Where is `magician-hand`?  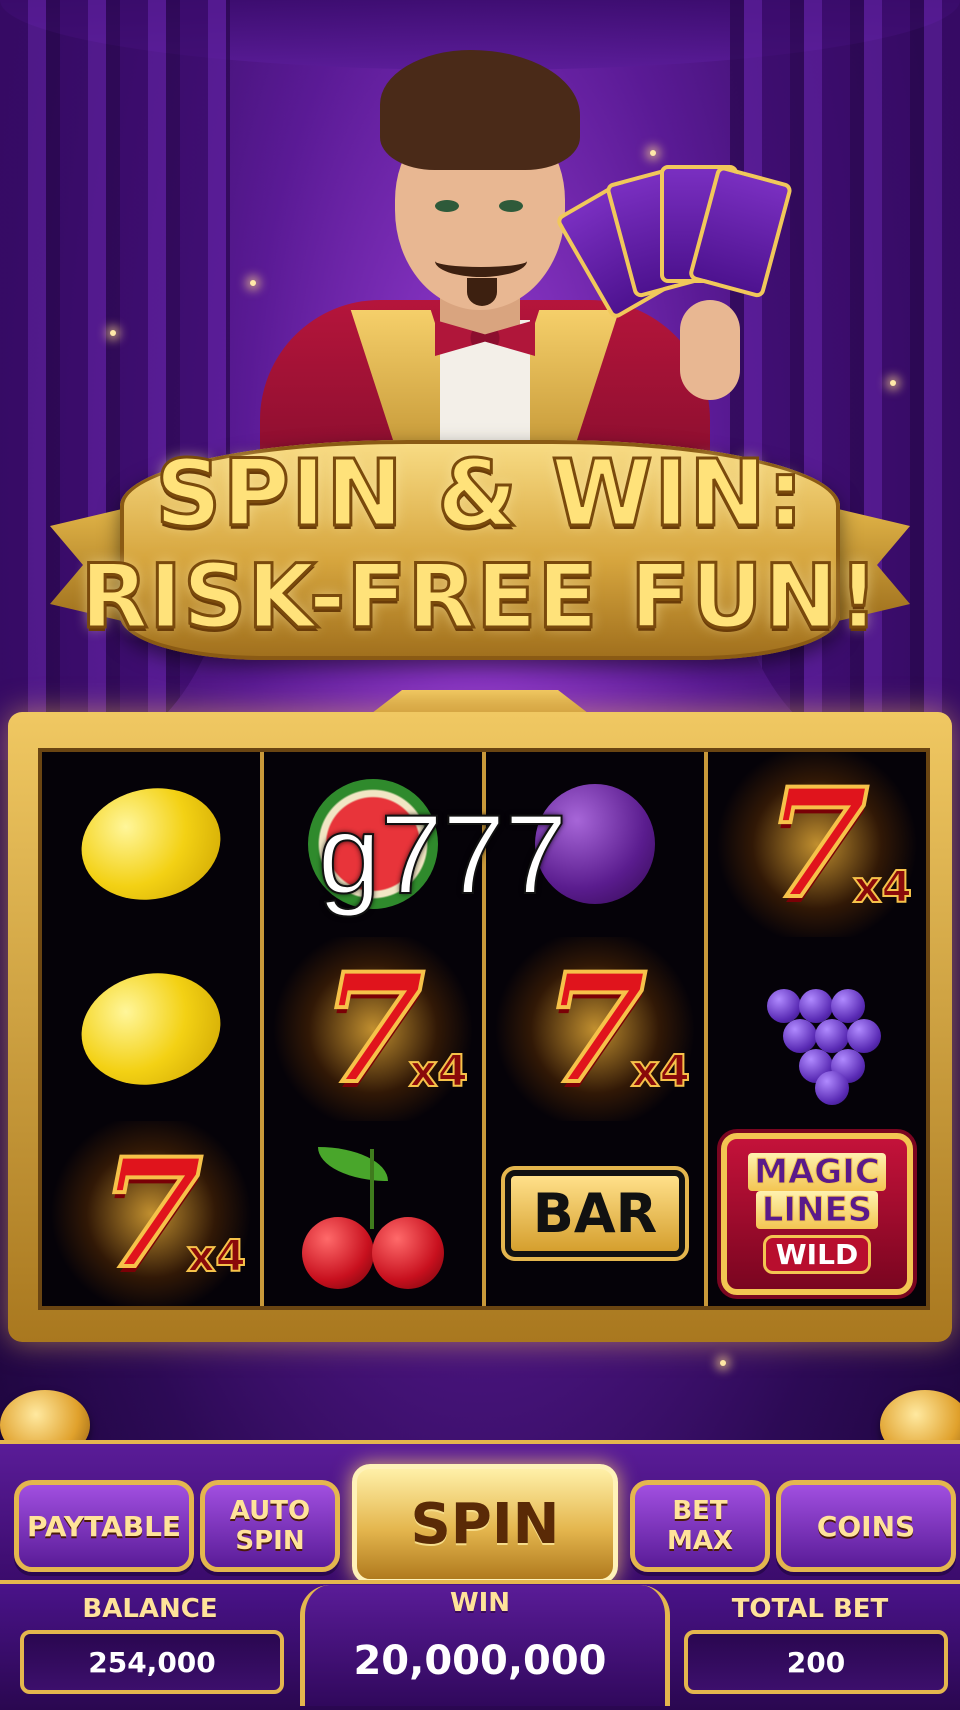 magician-hand is located at coordinates (710, 350).